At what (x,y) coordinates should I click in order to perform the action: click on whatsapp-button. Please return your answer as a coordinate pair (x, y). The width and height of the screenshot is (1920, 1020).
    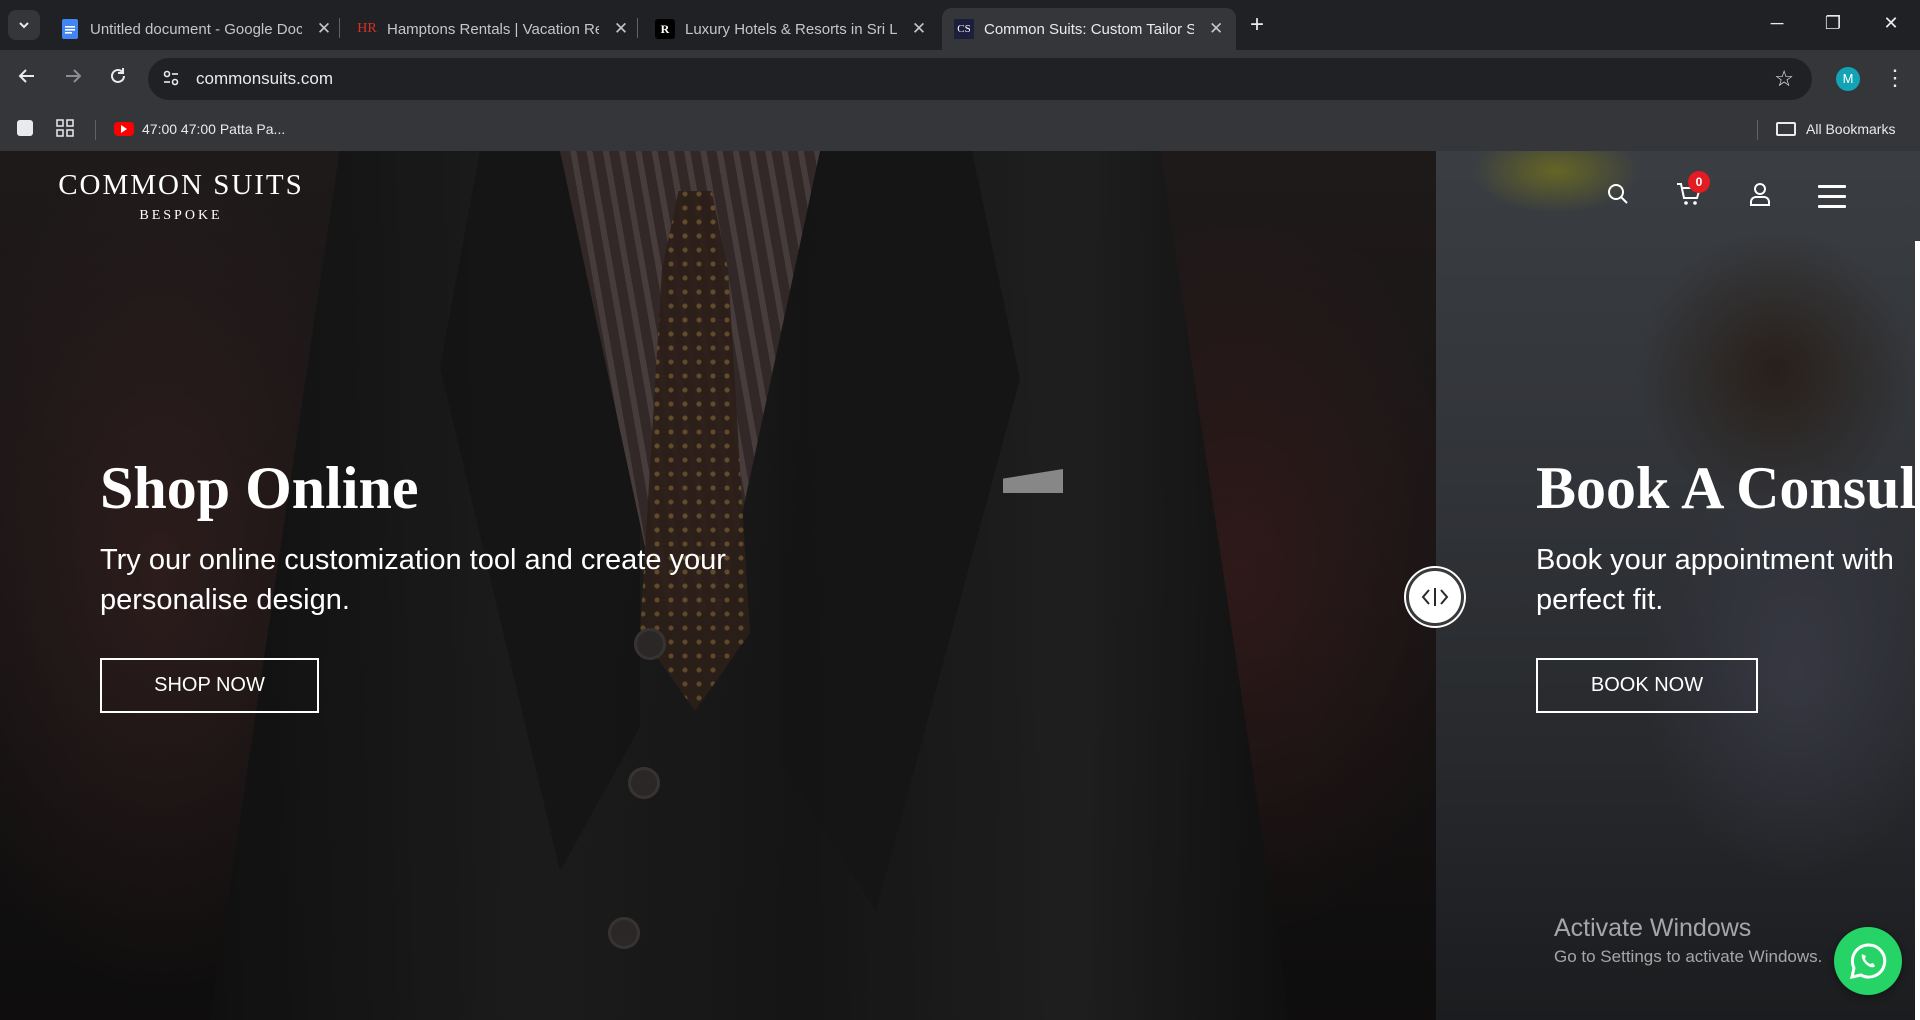
    Looking at the image, I should click on (1868, 961).